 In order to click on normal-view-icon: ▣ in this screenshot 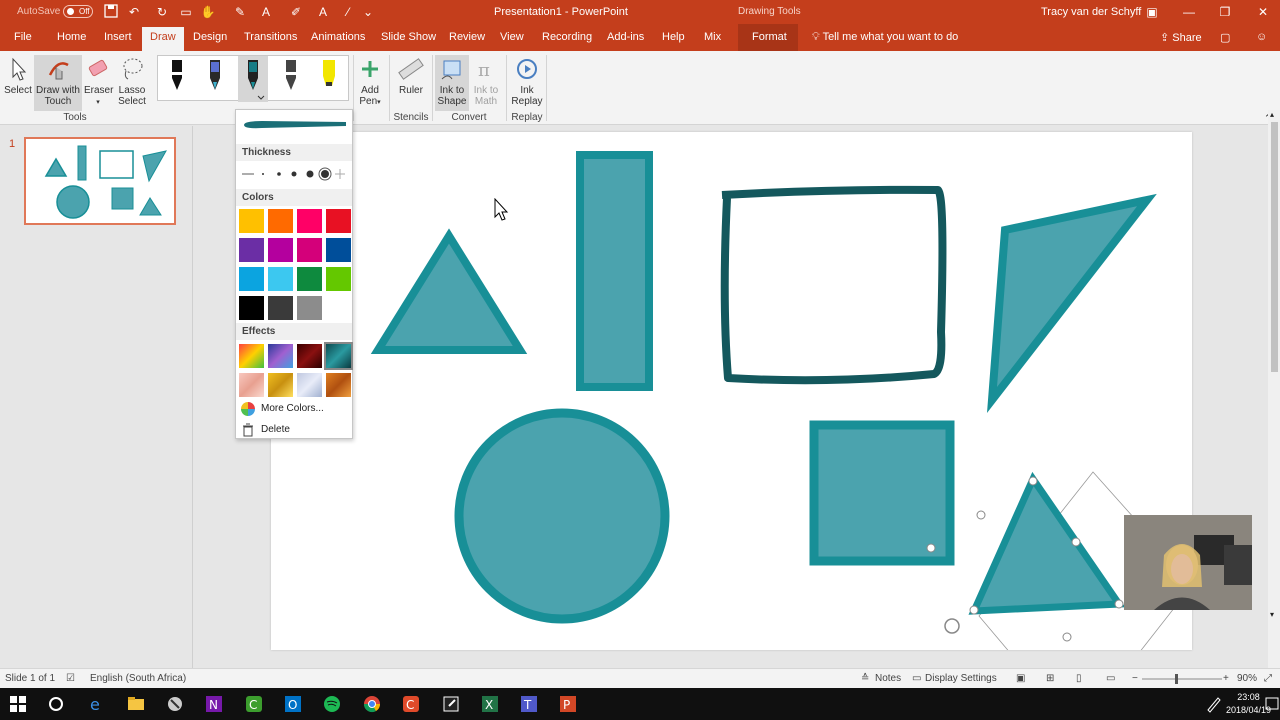, I will do `click(1020, 678)`.